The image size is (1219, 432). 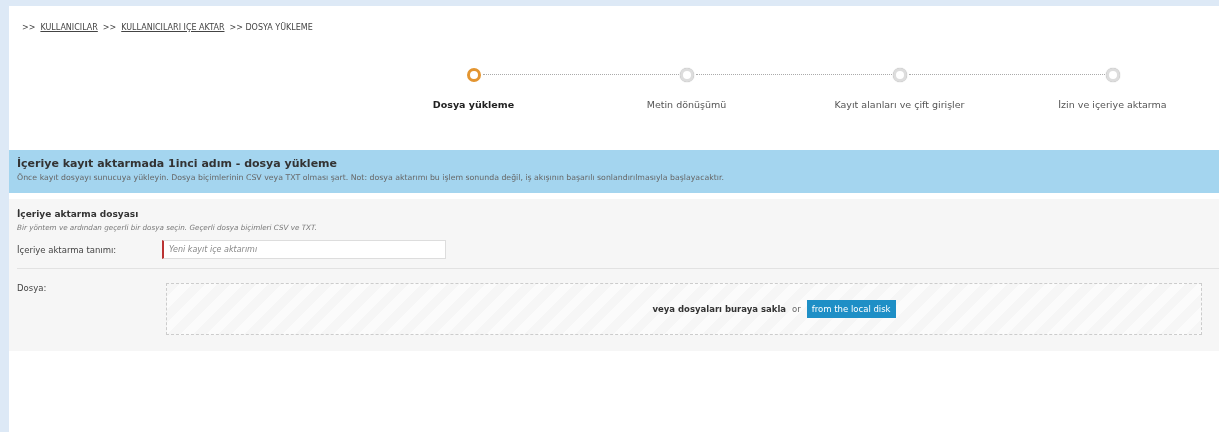 What do you see at coordinates (173, 27) in the screenshot?
I see `breadcrumb-link: KULLANICILARI IÇE AKTAR` at bounding box center [173, 27].